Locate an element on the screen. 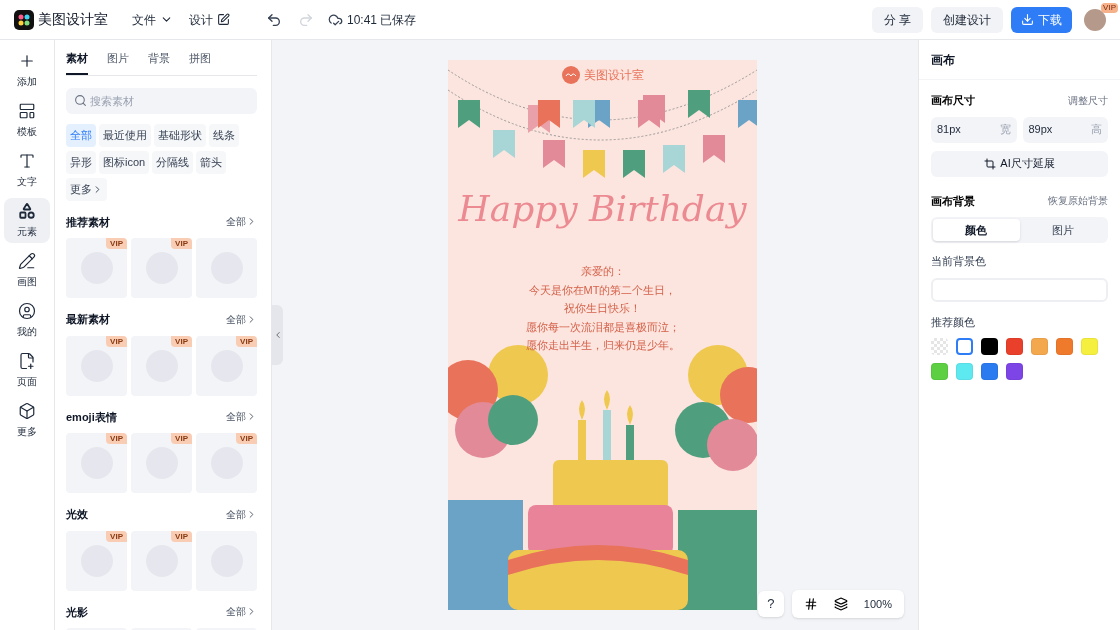 The image size is (1120, 630). section-title: 光效 is located at coordinates (77, 514).